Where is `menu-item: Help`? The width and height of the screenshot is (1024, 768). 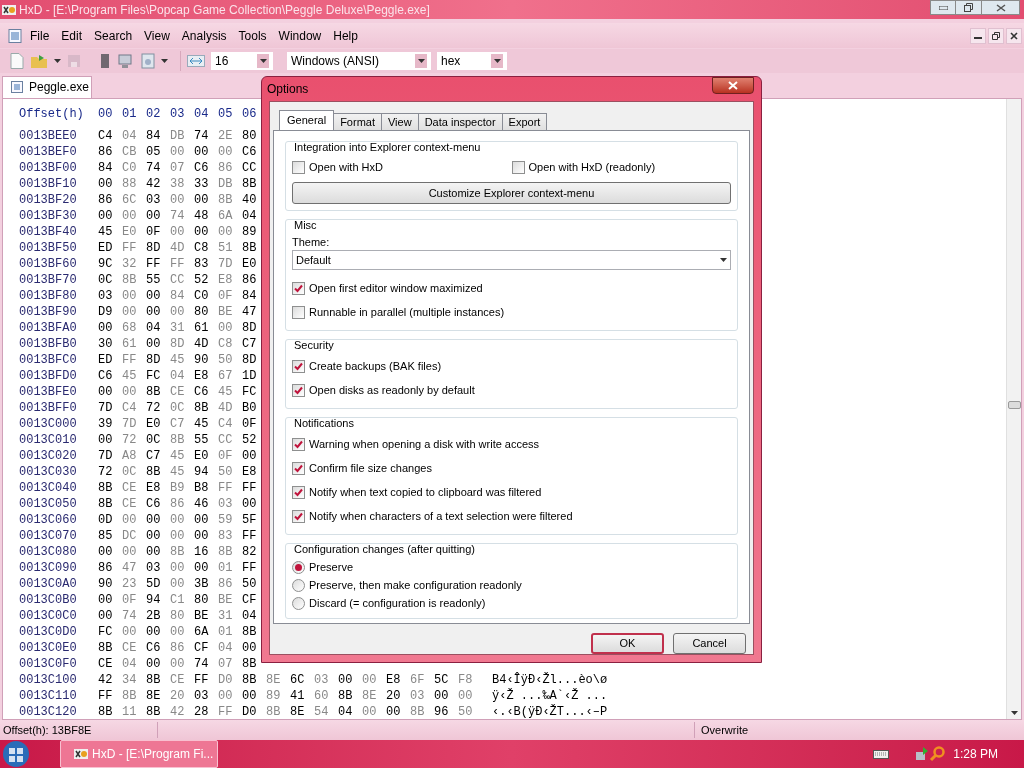
menu-item: Help is located at coordinates (345, 35).